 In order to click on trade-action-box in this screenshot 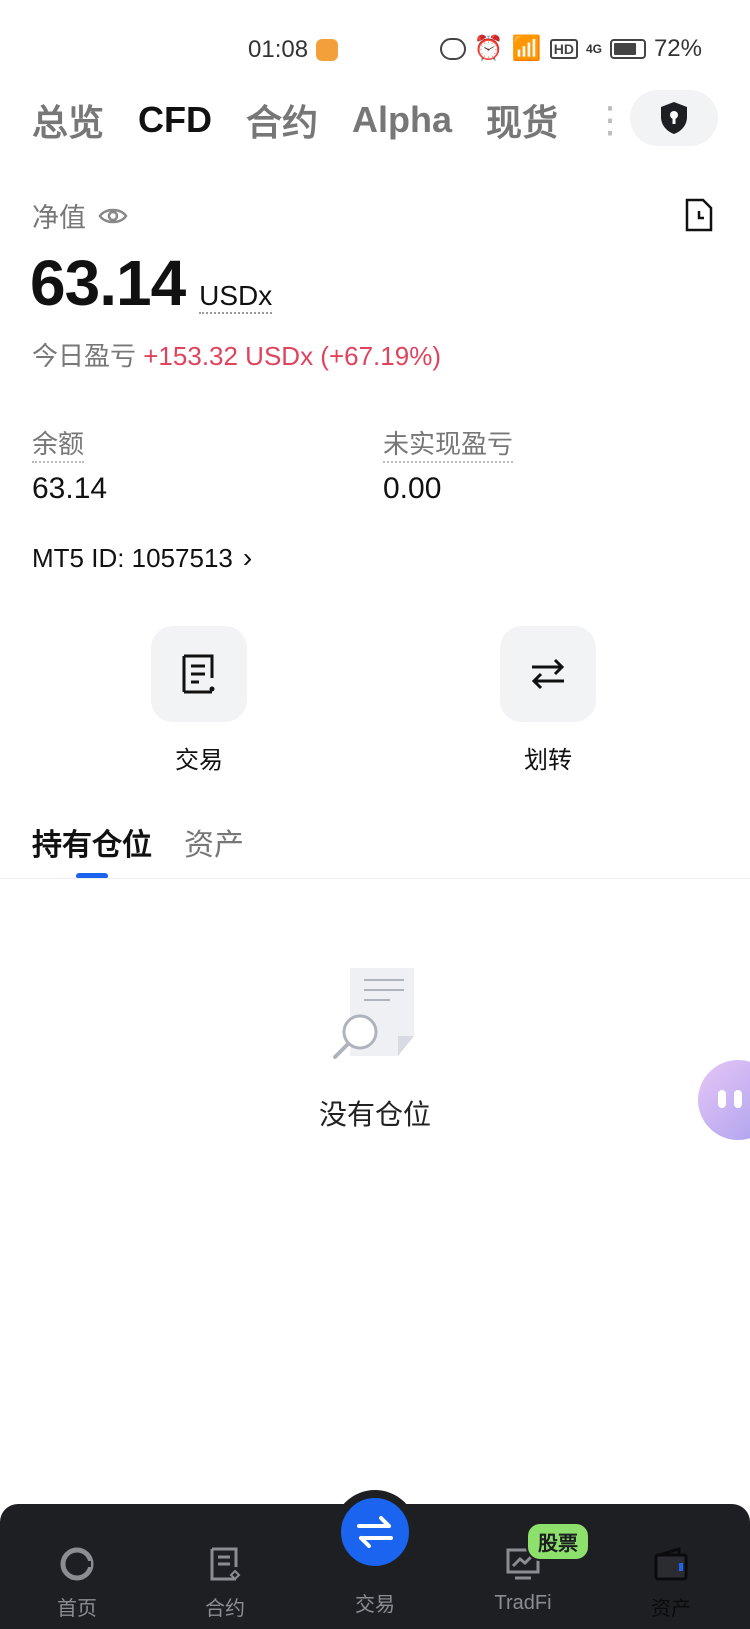, I will do `click(199, 674)`.